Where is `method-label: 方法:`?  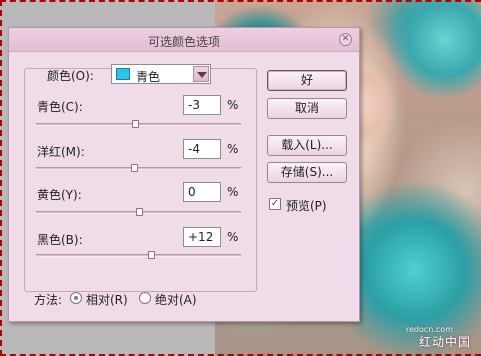
method-label: 方法: is located at coordinates (48, 300).